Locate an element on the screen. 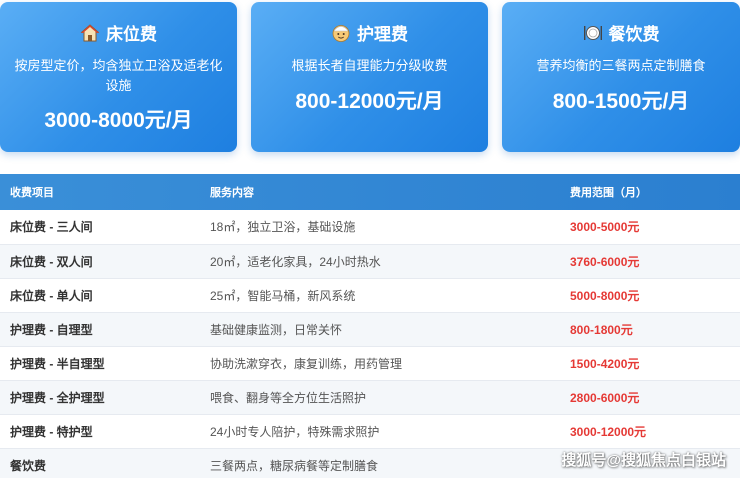 This screenshot has height=478, width=740. house-icon is located at coordinates (90, 33).